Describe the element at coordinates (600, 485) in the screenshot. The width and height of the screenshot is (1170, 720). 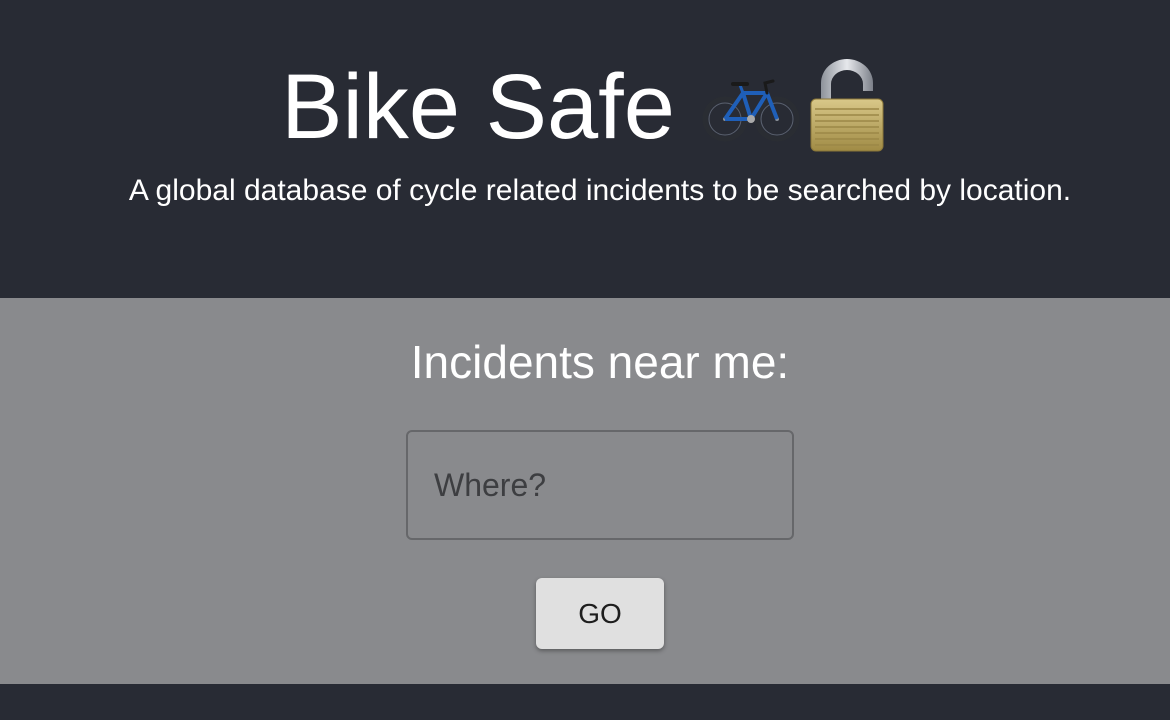
I see `location-search-input` at that location.